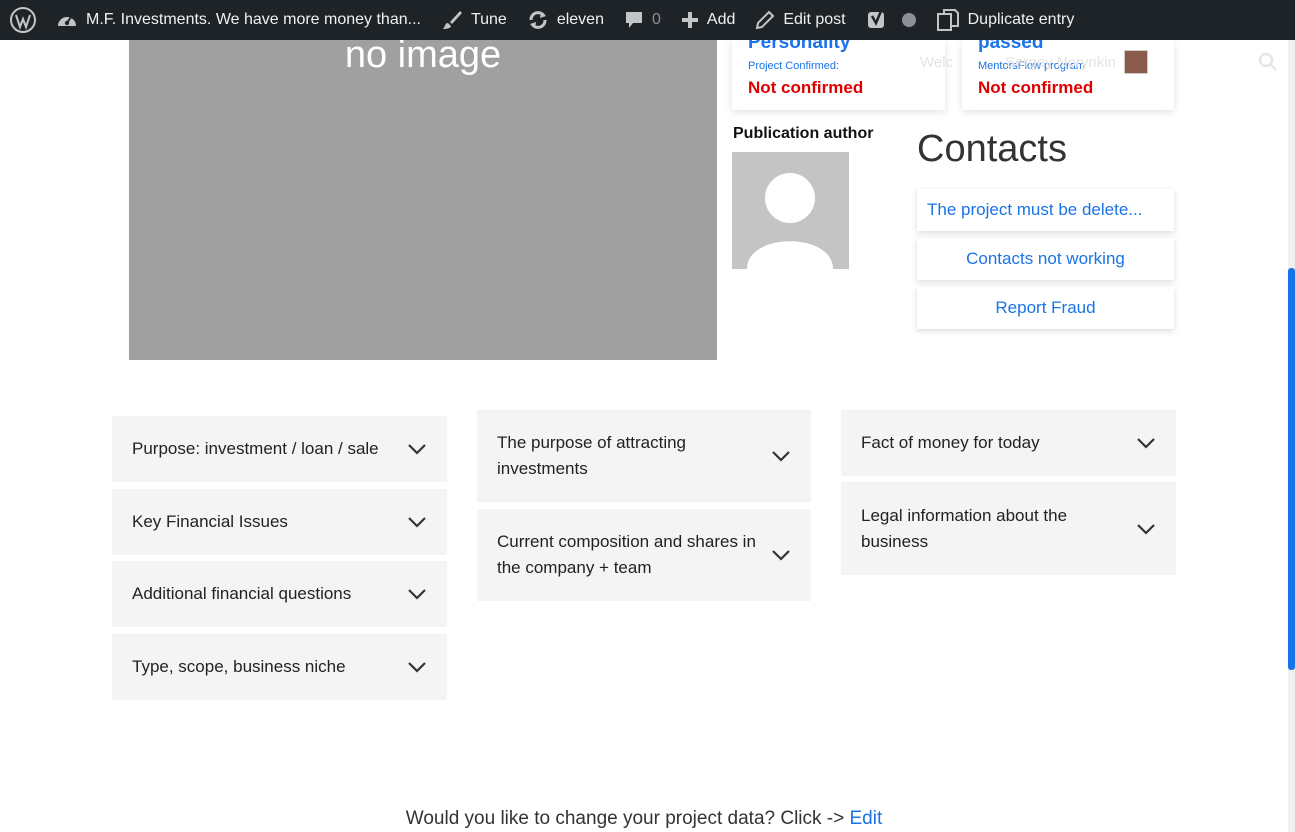  I want to click on accordion-legal-information: Legal information about the business, so click(1008, 528).